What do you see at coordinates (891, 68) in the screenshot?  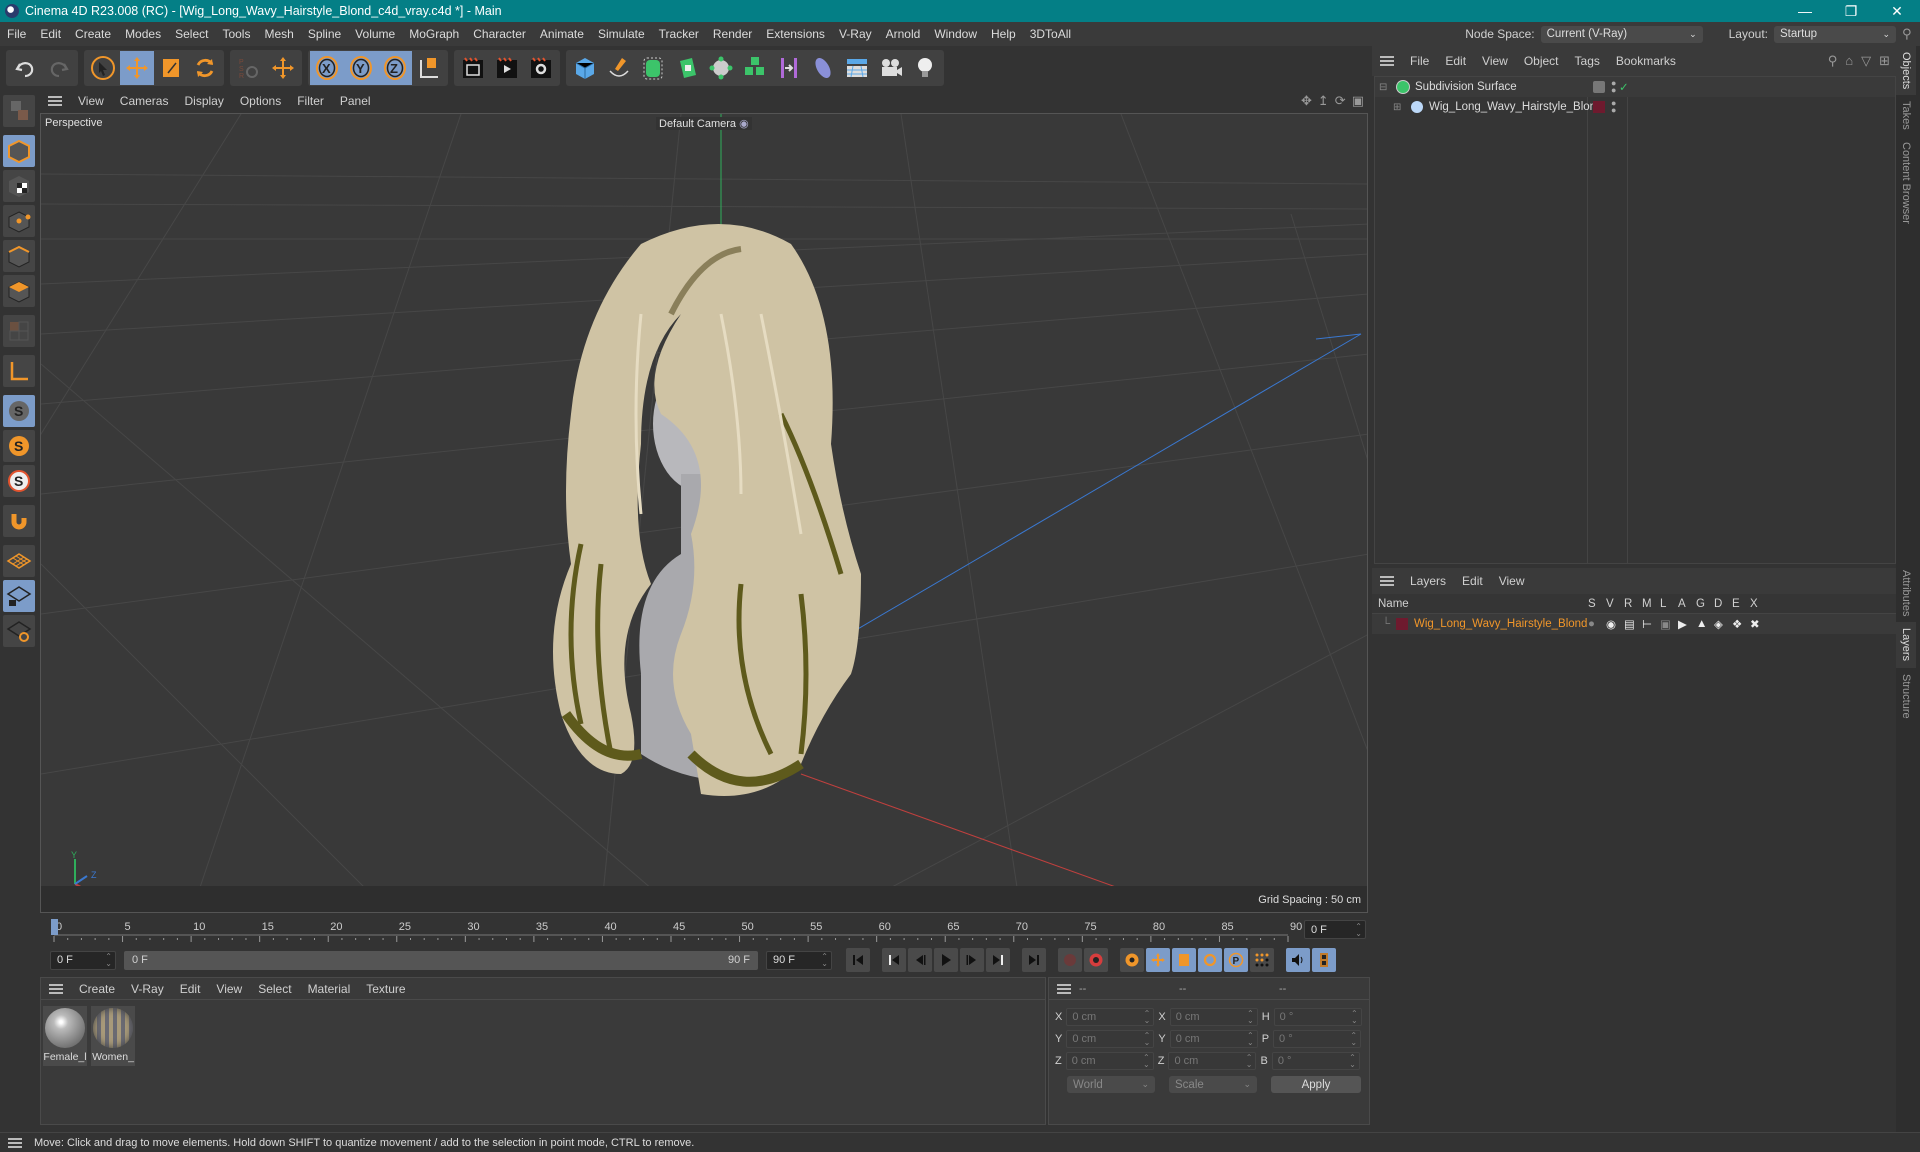 I see `camera-button` at bounding box center [891, 68].